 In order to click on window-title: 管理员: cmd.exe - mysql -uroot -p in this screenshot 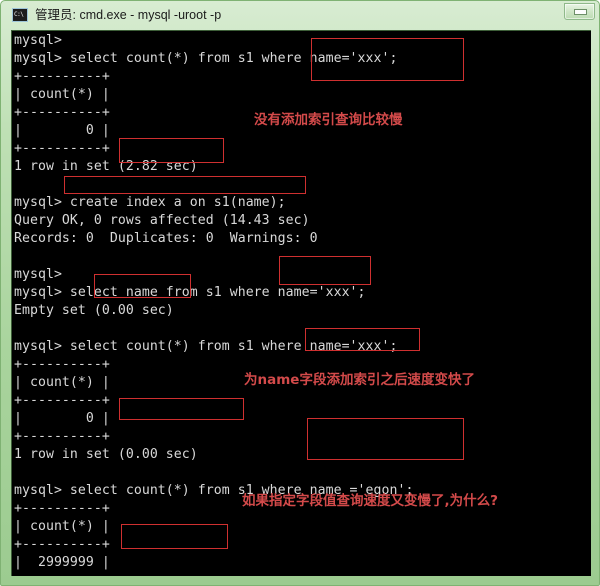, I will do `click(128, 15)`.